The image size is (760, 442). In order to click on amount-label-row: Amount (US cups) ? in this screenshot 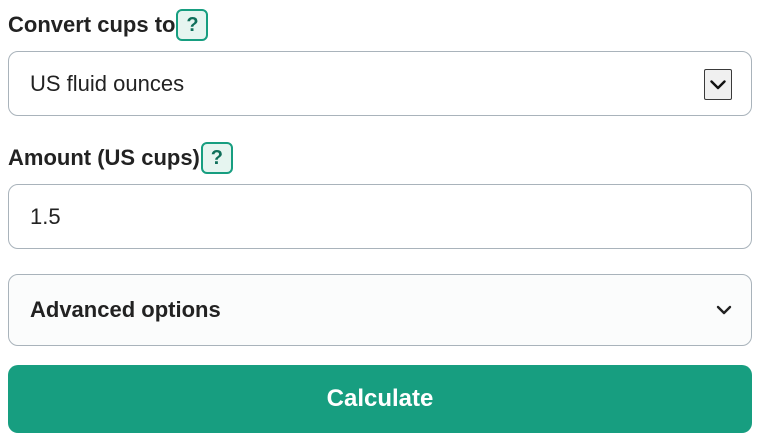, I will do `click(120, 158)`.